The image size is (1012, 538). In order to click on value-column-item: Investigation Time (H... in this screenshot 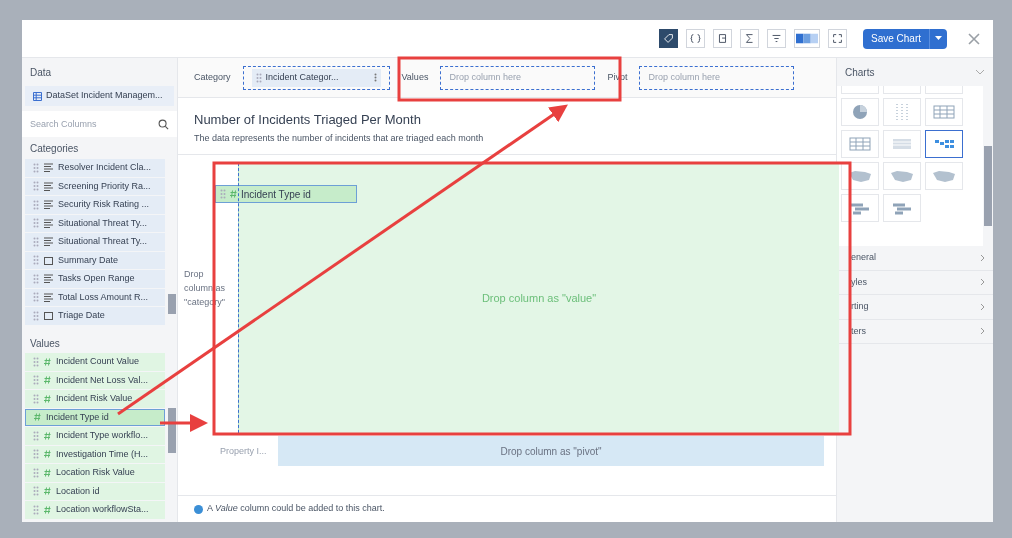, I will do `click(95, 454)`.